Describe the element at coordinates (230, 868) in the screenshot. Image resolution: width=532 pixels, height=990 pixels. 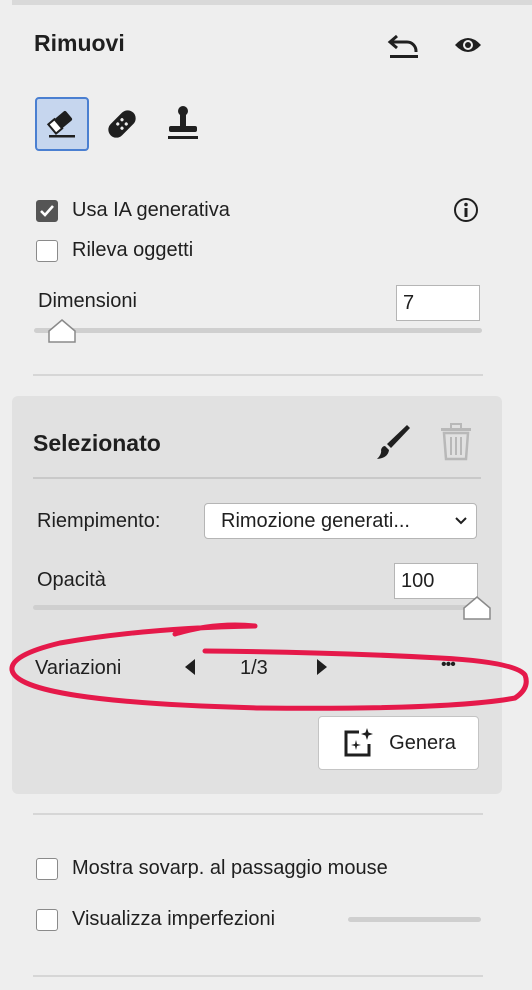
I see `show-overlay-label: Mostra sovarp. al passaggio mouse` at that location.